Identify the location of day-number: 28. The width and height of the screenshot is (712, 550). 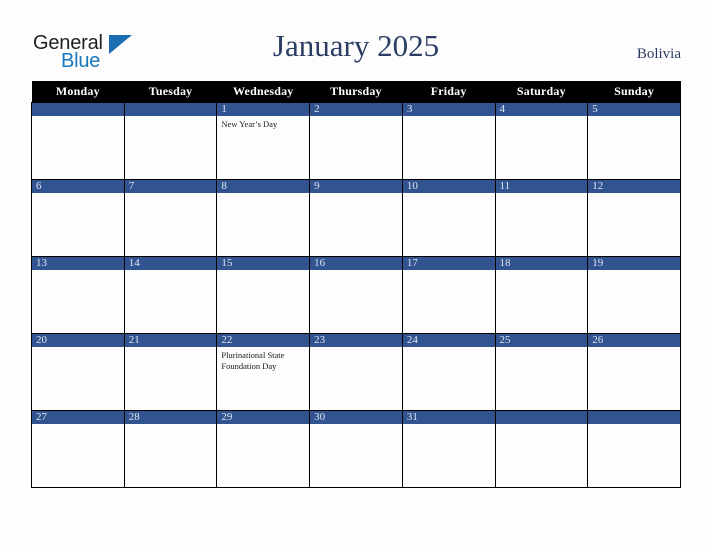
(170, 417).